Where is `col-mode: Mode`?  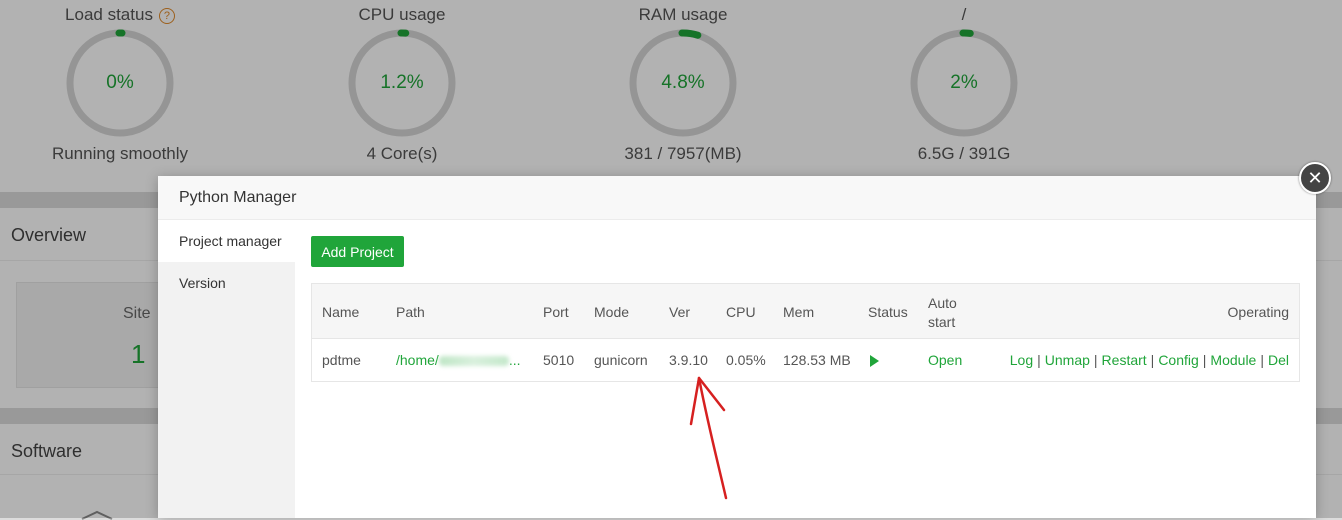
col-mode: Mode is located at coordinates (611, 312).